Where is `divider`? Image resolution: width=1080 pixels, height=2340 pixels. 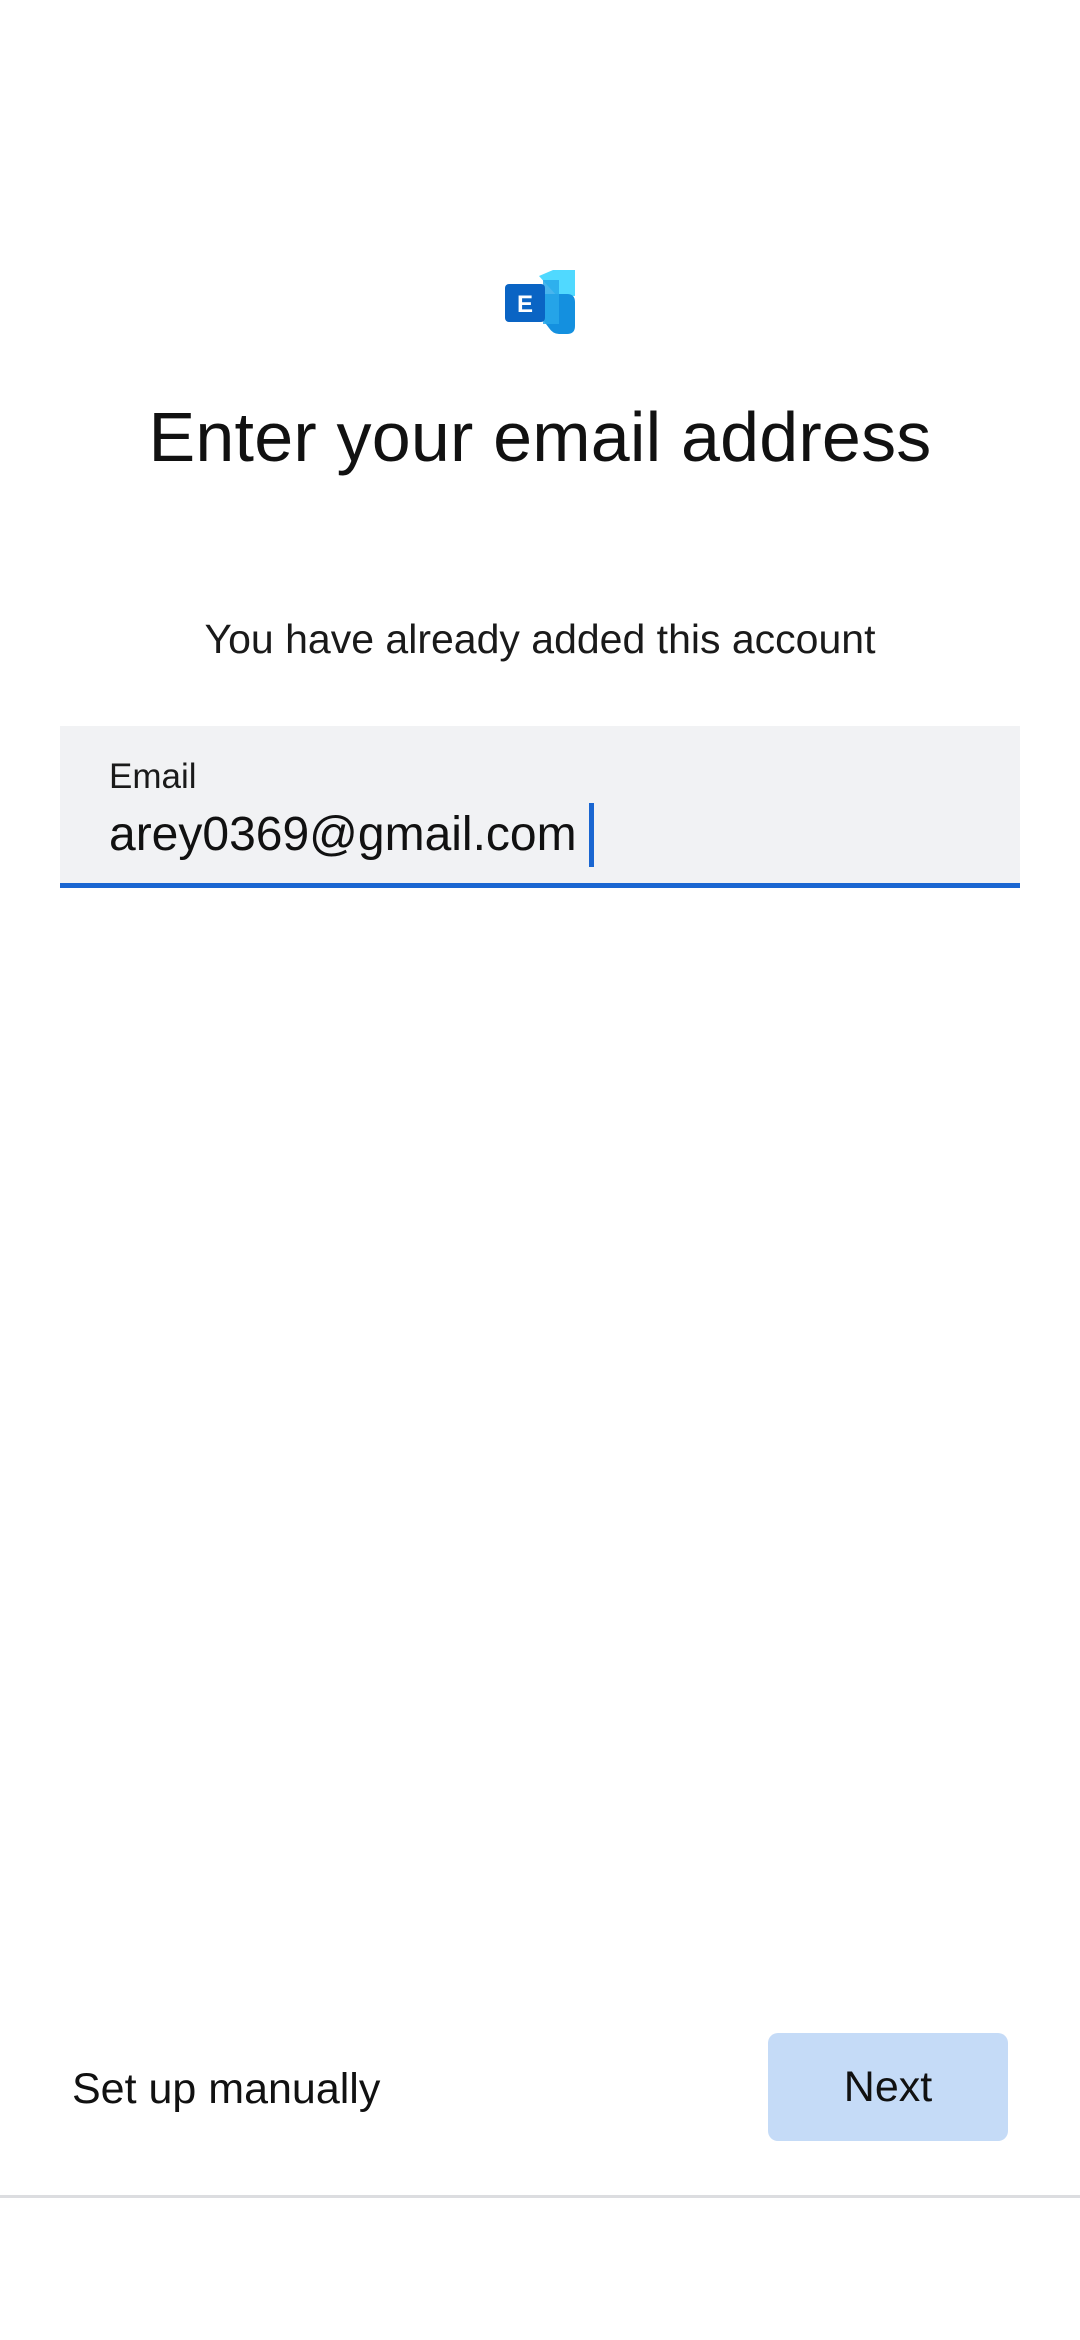 divider is located at coordinates (540, 2196).